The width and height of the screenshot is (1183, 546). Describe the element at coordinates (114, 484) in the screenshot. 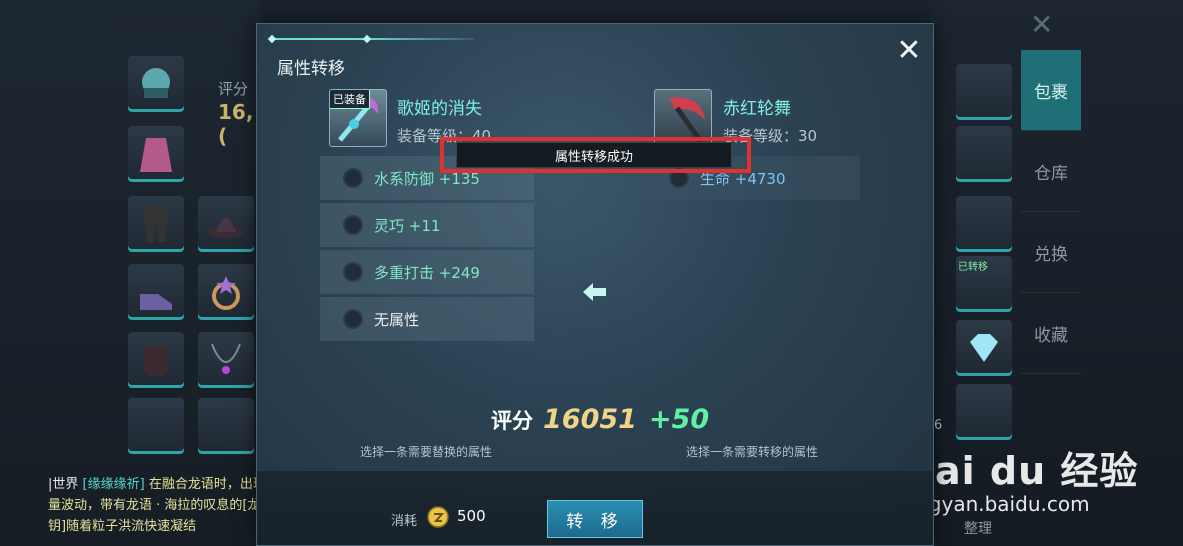

I see `chat-user: [缘缘缘祈]` at that location.